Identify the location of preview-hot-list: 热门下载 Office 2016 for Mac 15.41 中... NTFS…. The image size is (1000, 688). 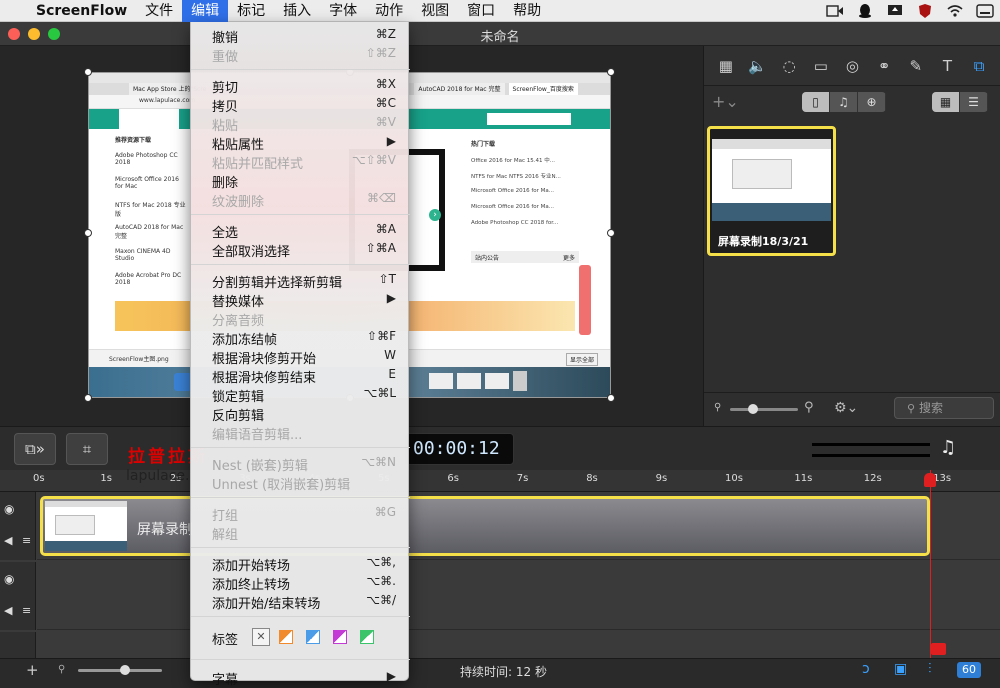
(516, 183).